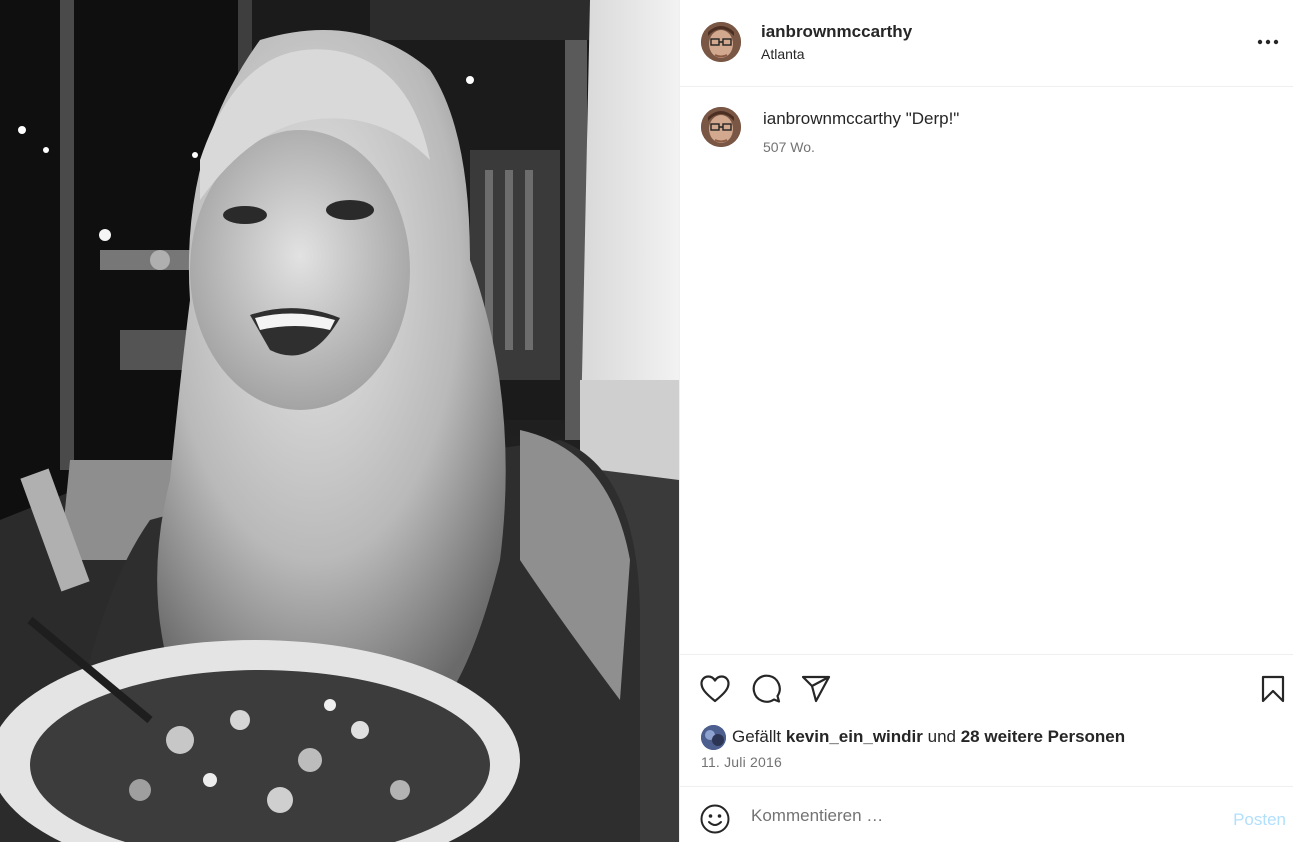 This screenshot has width=1293, height=842. I want to click on caption-avatar, so click(721, 127).